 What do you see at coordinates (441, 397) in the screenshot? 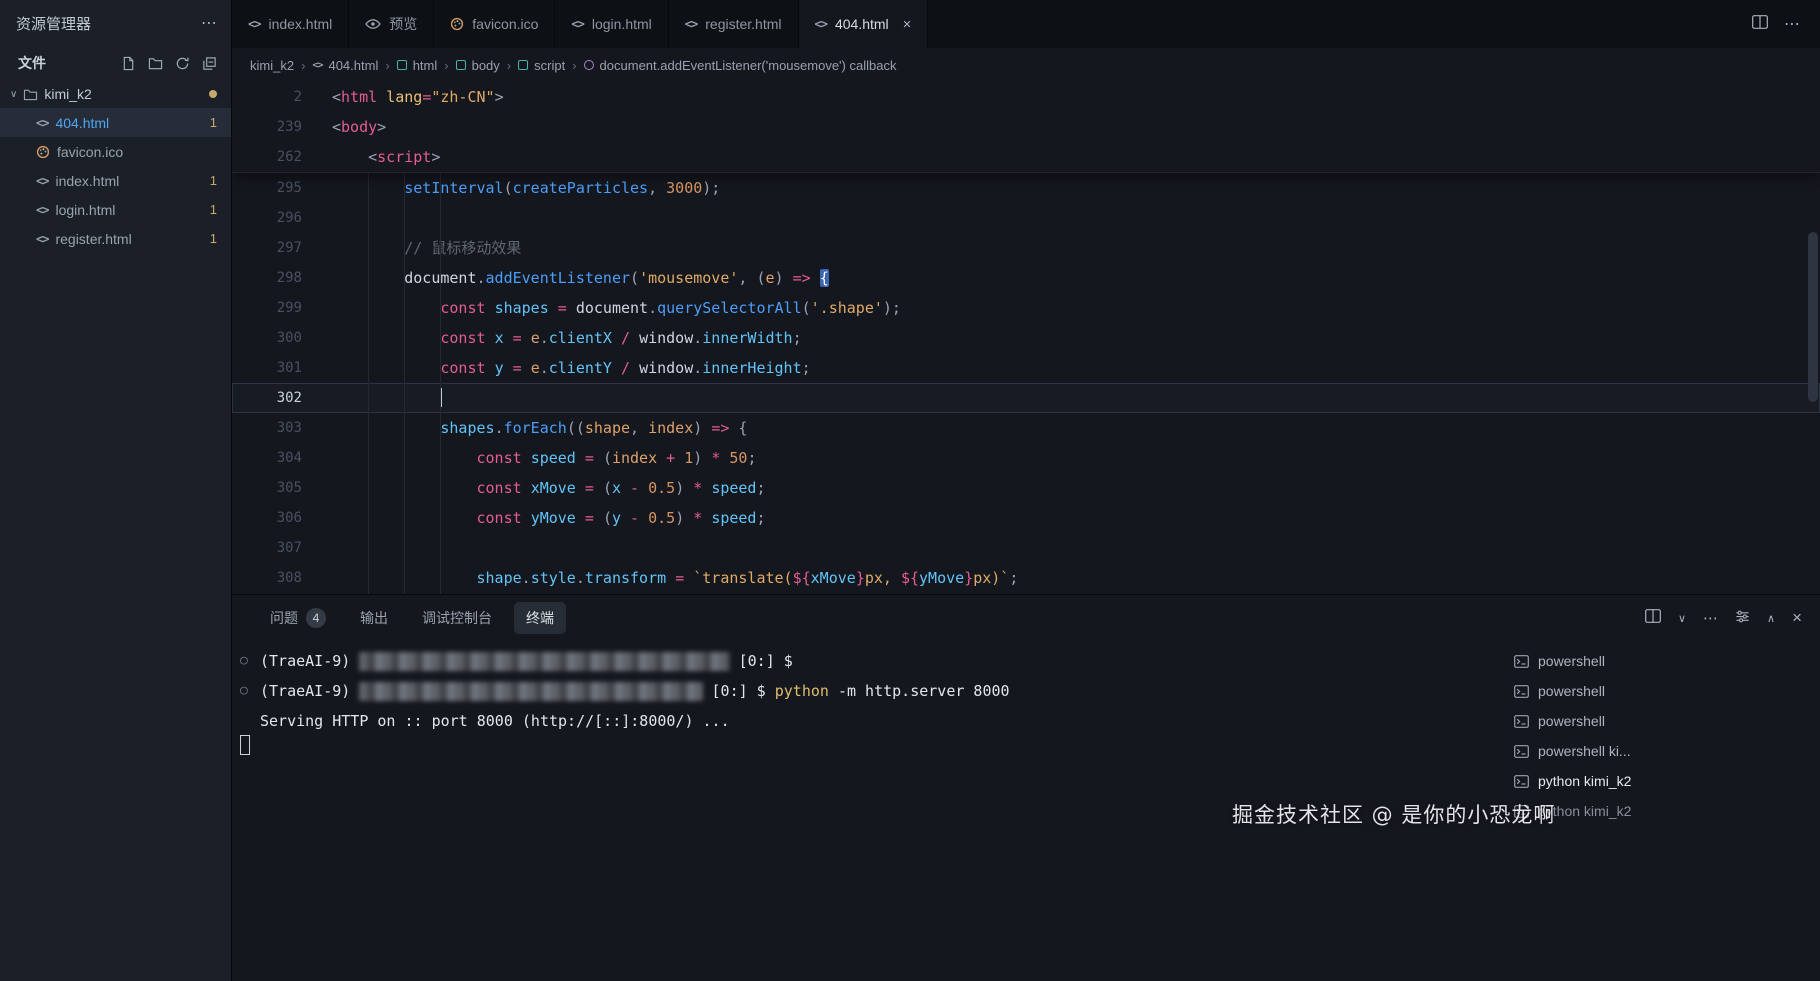
I see `text-cursor` at bounding box center [441, 397].